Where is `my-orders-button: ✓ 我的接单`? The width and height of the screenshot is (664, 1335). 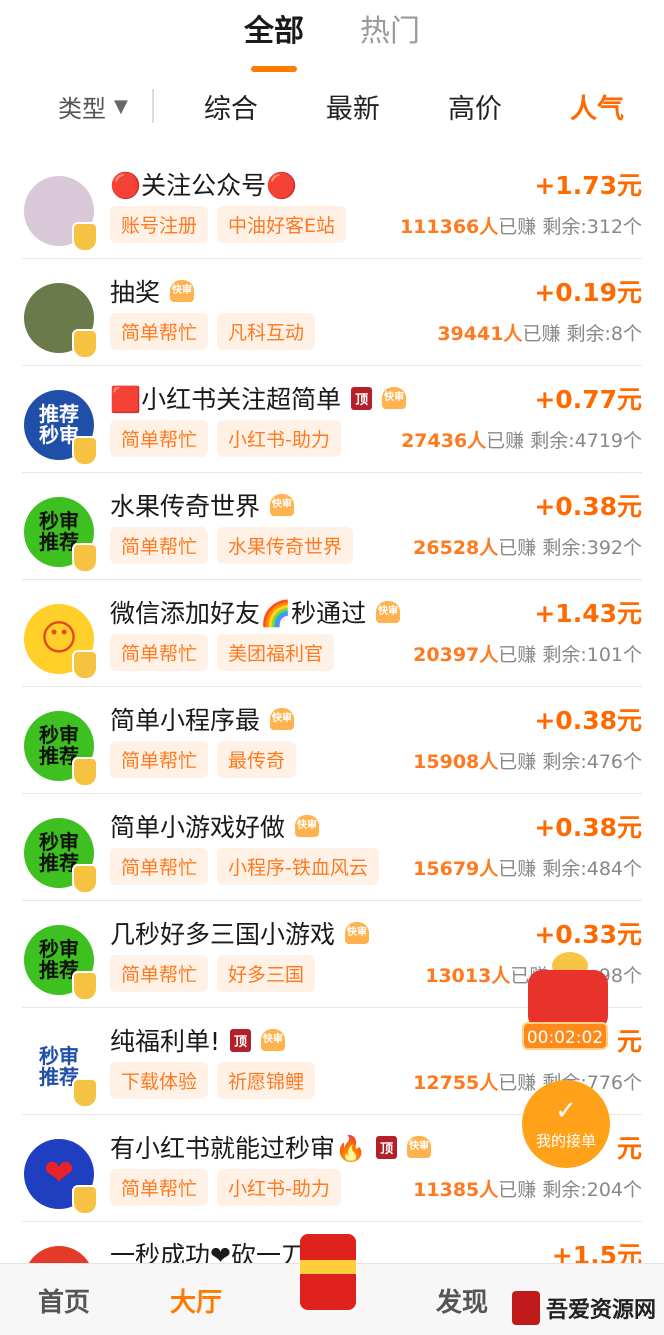
my-orders-button: ✓ 我的接单 is located at coordinates (566, 1124).